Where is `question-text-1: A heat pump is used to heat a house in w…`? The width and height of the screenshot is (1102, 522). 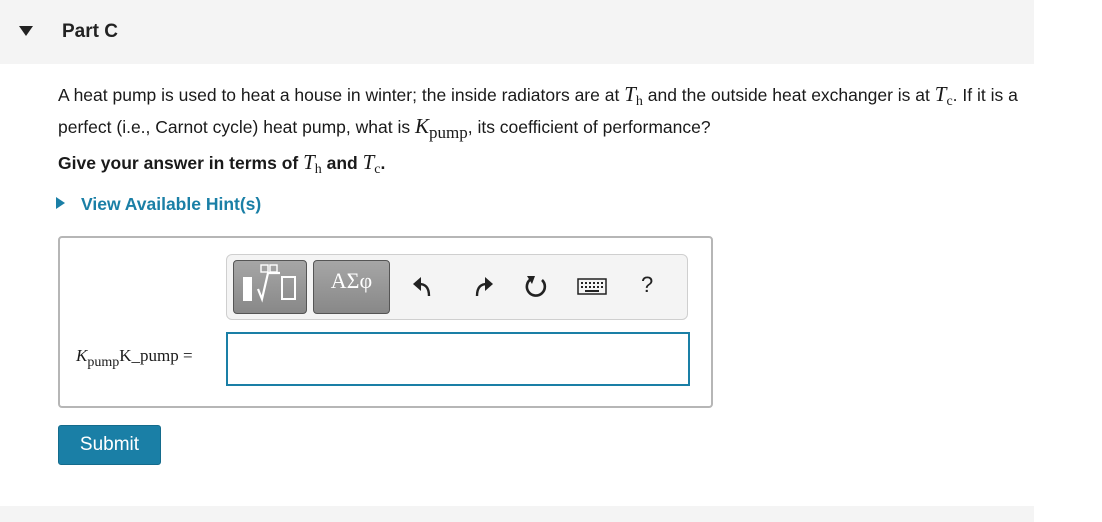 question-text-1: A heat pump is used to heat a house in w… is located at coordinates (341, 95).